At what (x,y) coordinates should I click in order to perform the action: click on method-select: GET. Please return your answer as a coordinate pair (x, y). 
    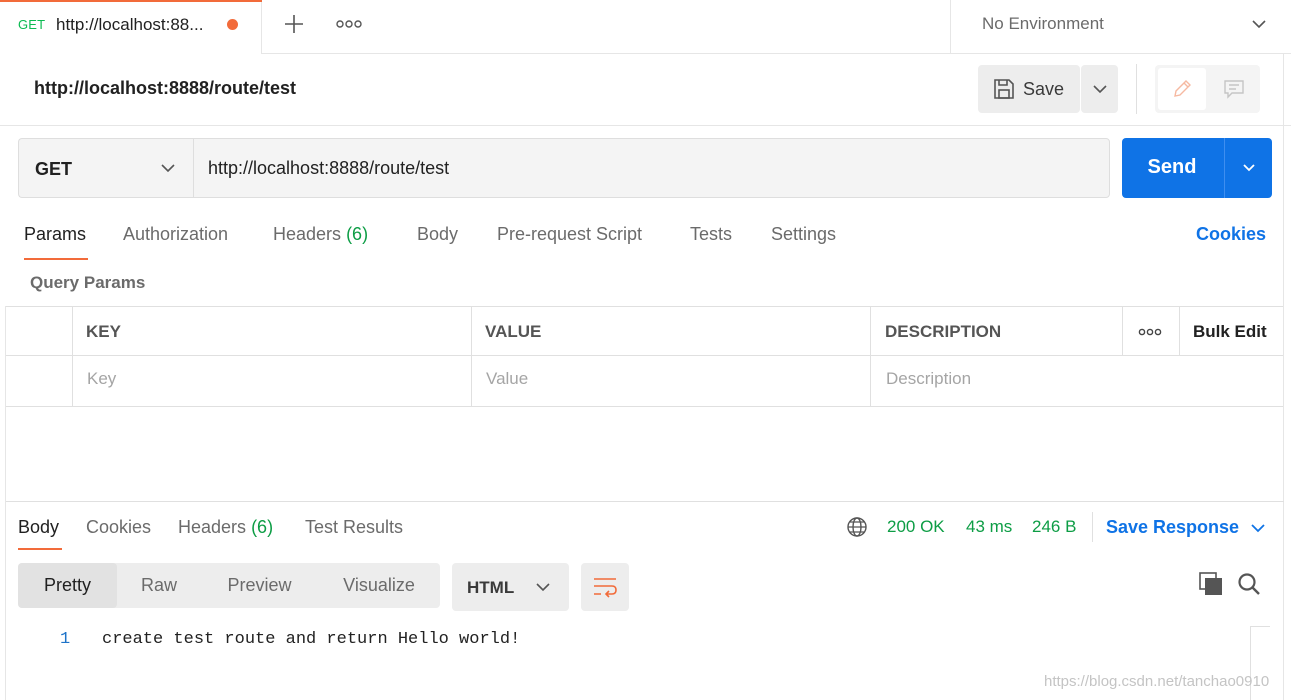
    Looking at the image, I should click on (105, 168).